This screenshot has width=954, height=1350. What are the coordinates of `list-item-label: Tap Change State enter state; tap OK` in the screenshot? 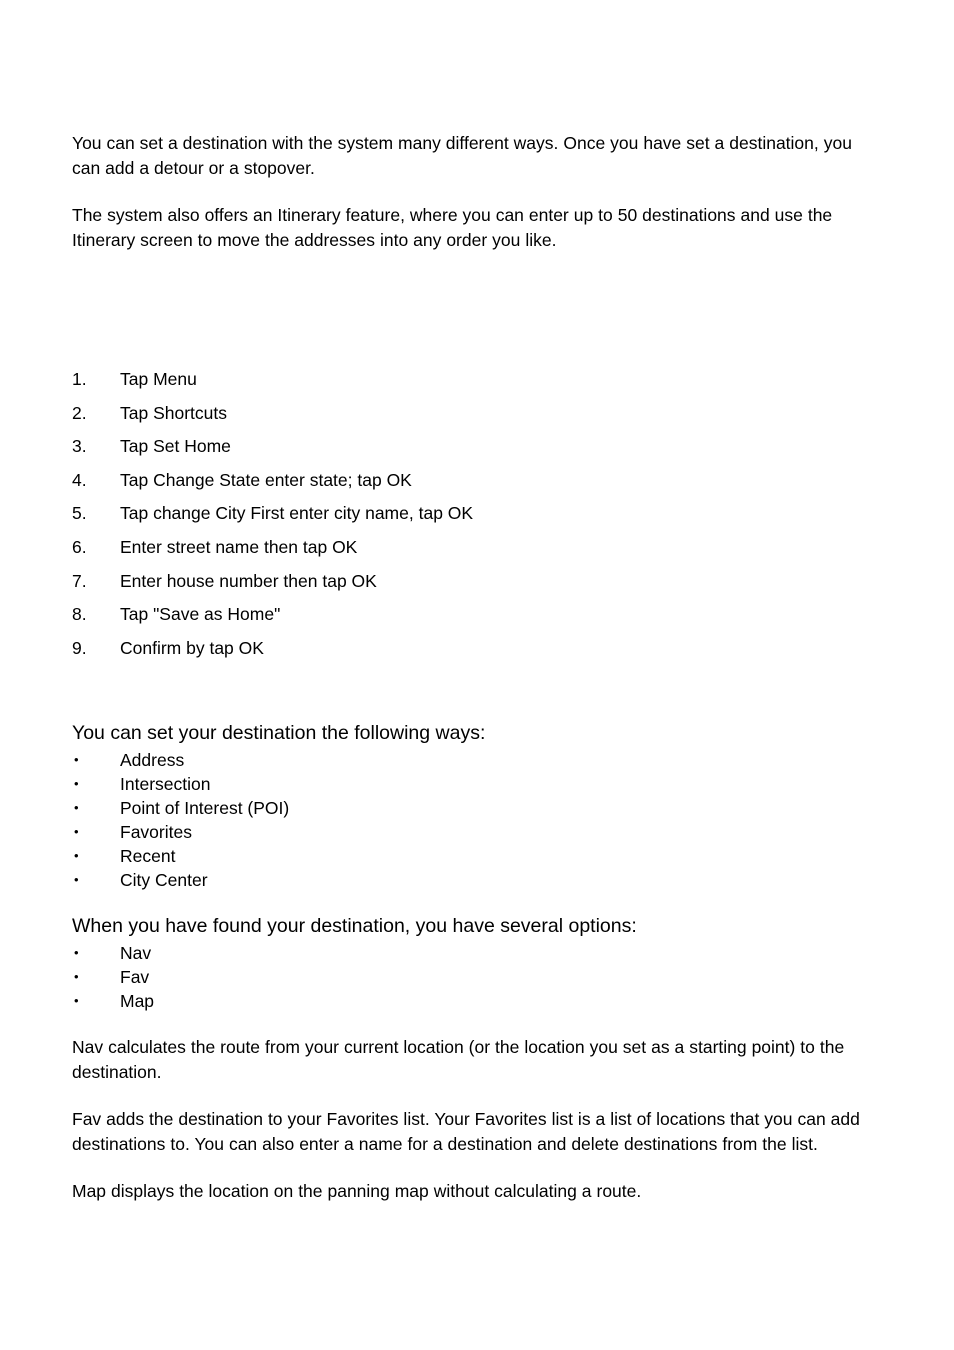 It's located at (266, 479).